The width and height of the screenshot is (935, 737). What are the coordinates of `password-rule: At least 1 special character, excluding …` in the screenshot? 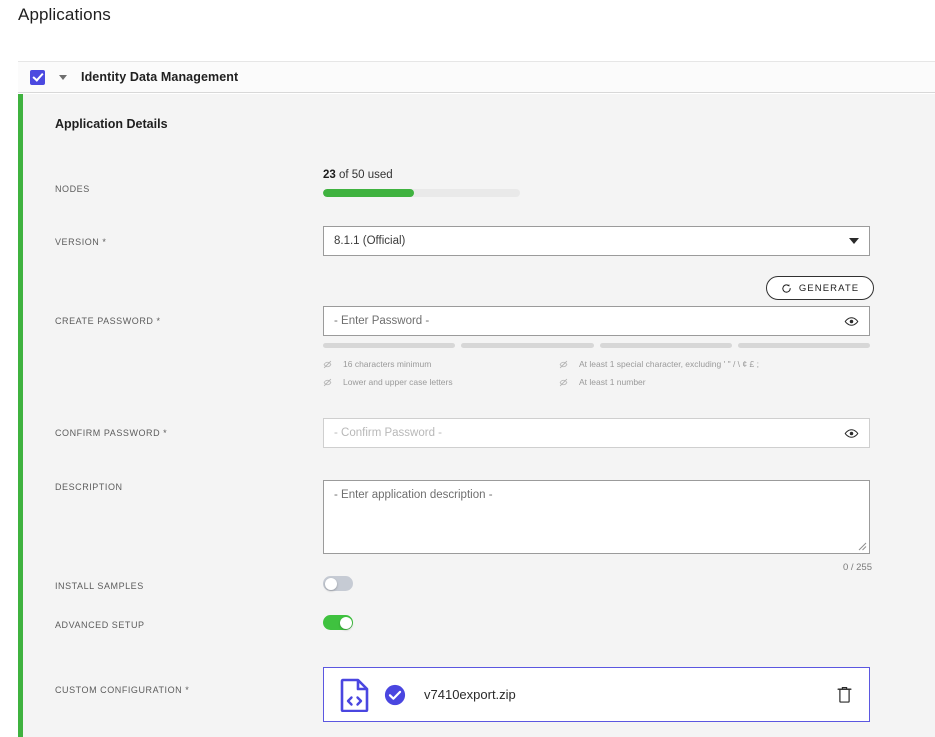 It's located at (721, 364).